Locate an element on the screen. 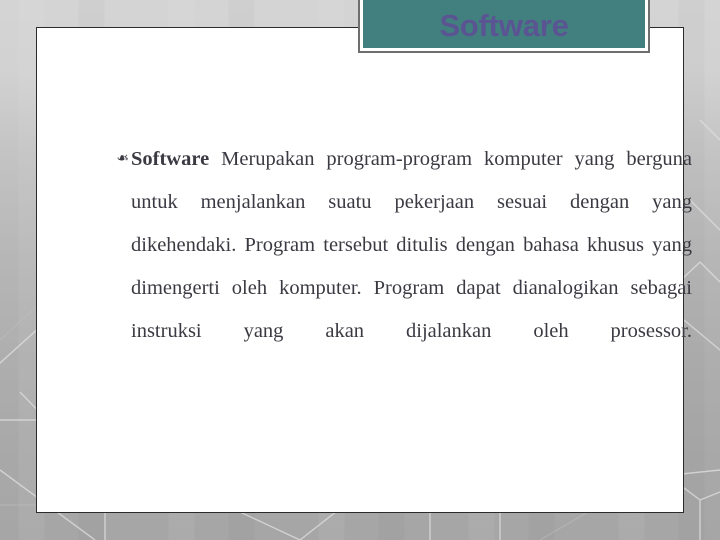  slide-title-banner-fill: Software is located at coordinates (504, 24).